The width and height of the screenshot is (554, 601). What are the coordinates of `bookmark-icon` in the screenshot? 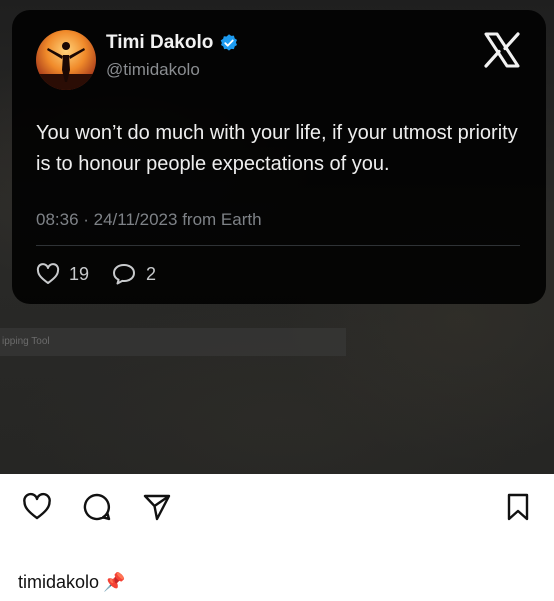 It's located at (518, 507).